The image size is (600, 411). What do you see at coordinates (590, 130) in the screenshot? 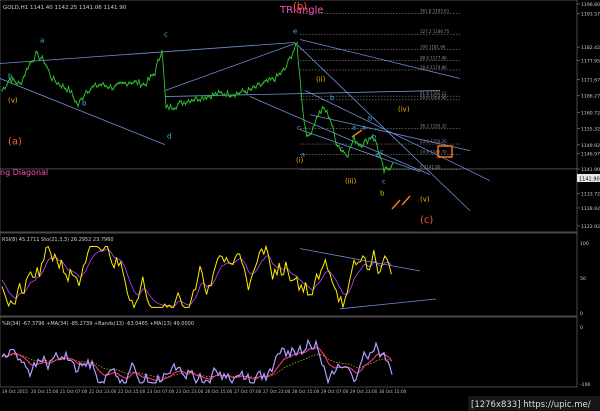
I see `y-tick-label: 1155.32` at bounding box center [590, 130].